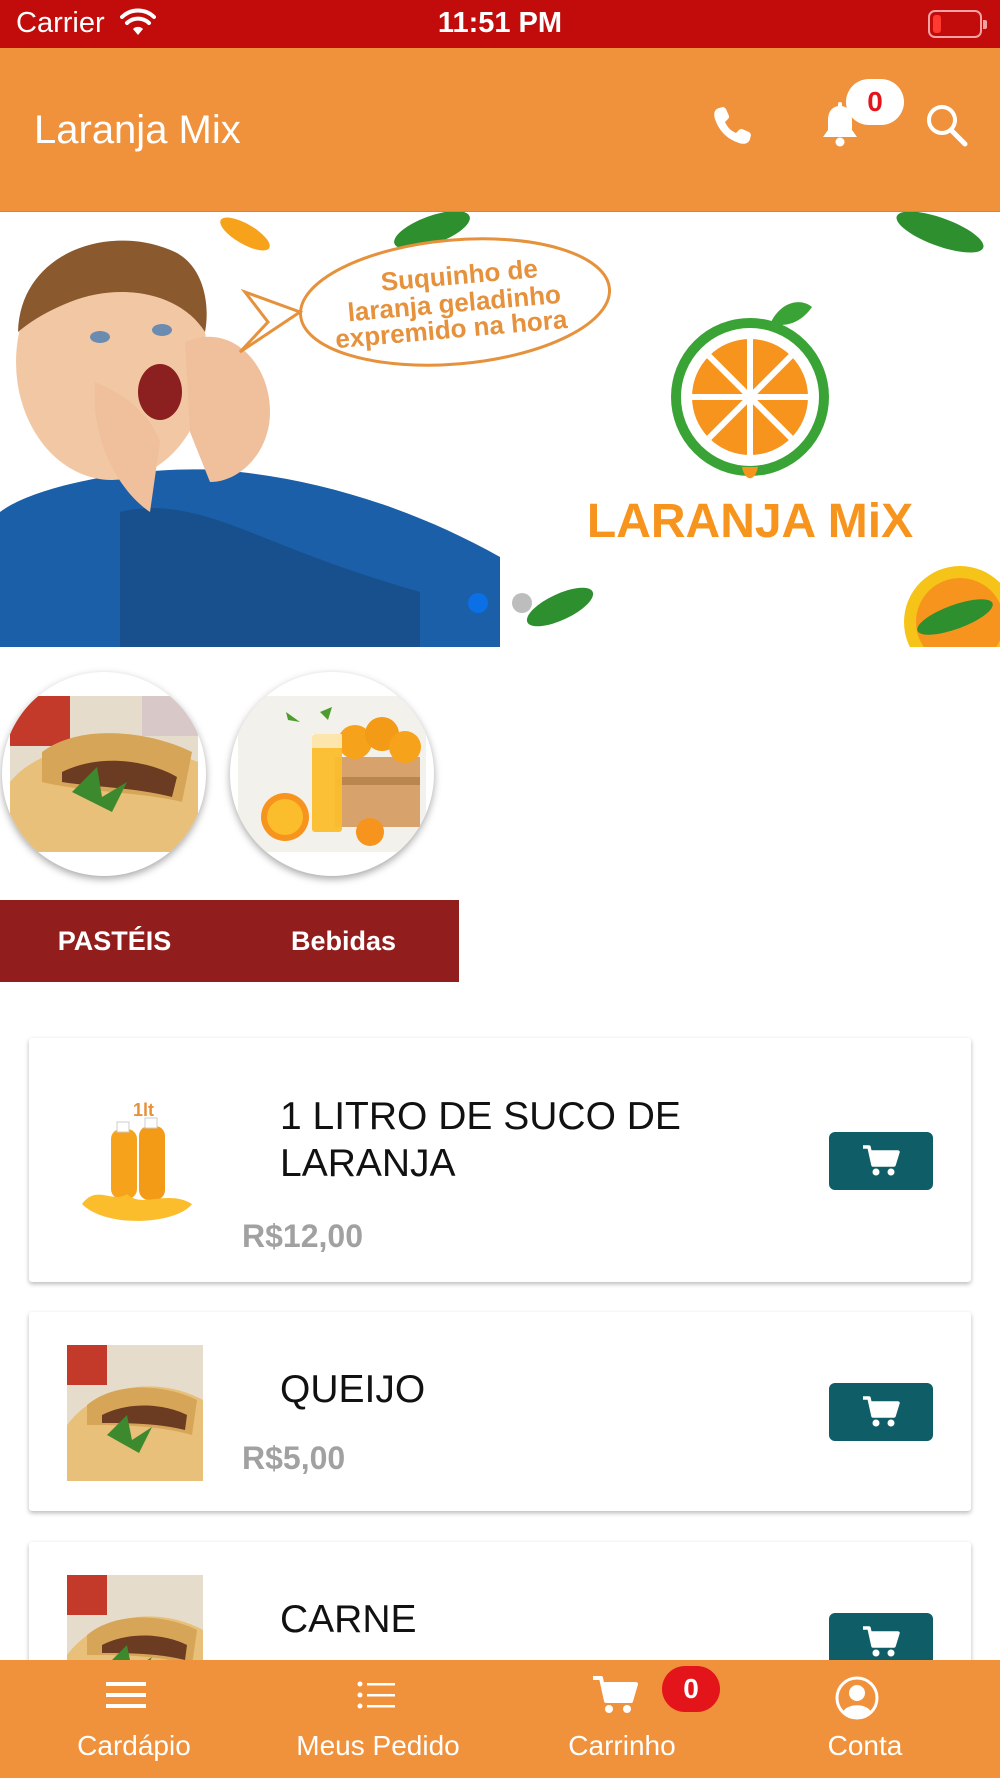 The image size is (1000, 1778). I want to click on product-thumbnail-pastel, so click(135, 1413).